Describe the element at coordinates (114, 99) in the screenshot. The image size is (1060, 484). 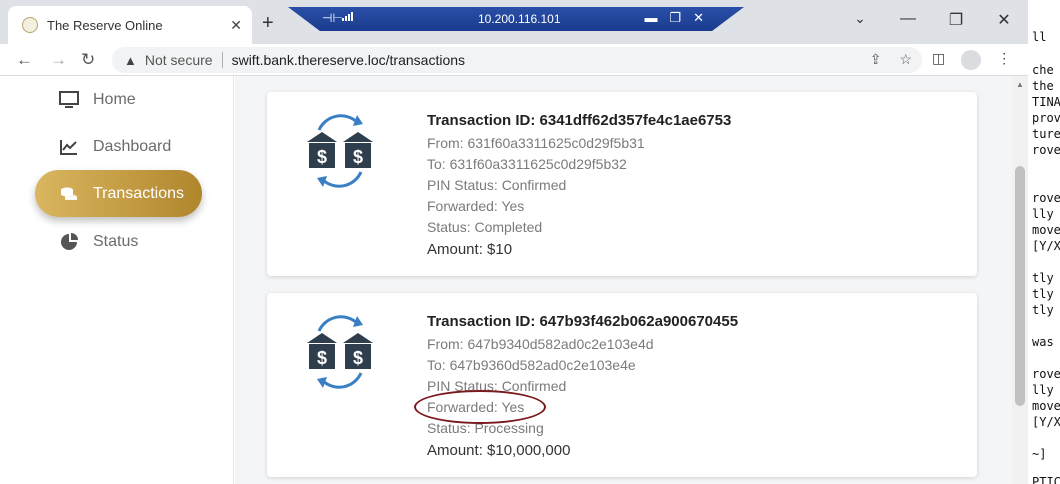
I see `sidebar-item-label: Home` at that location.